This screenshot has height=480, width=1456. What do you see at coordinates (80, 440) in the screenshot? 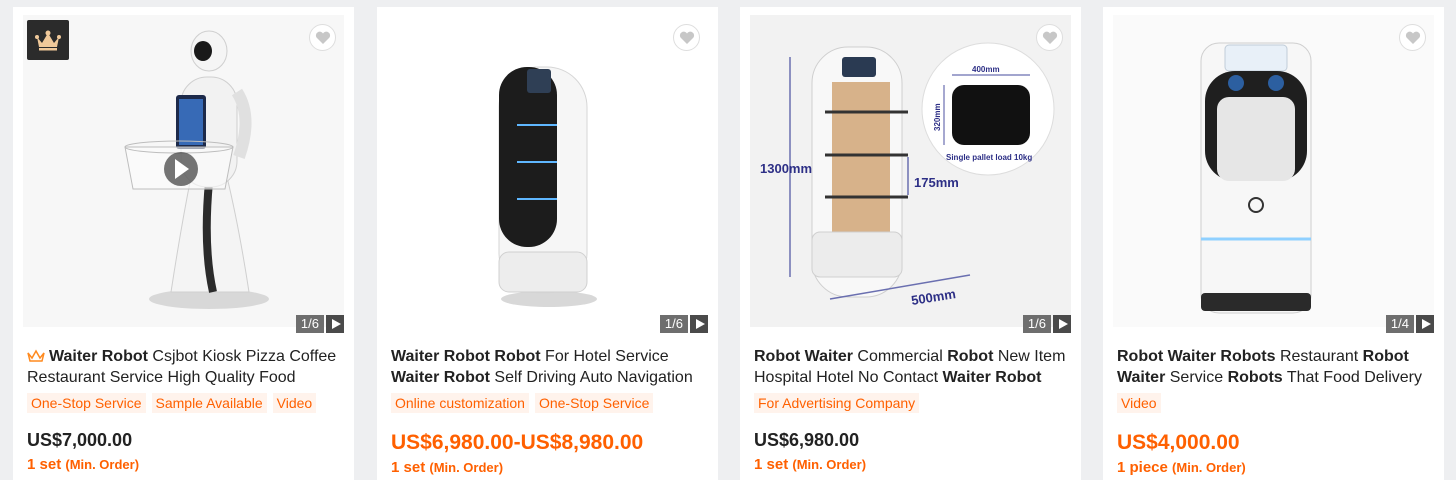
I see `price: US$7,000.00` at bounding box center [80, 440].